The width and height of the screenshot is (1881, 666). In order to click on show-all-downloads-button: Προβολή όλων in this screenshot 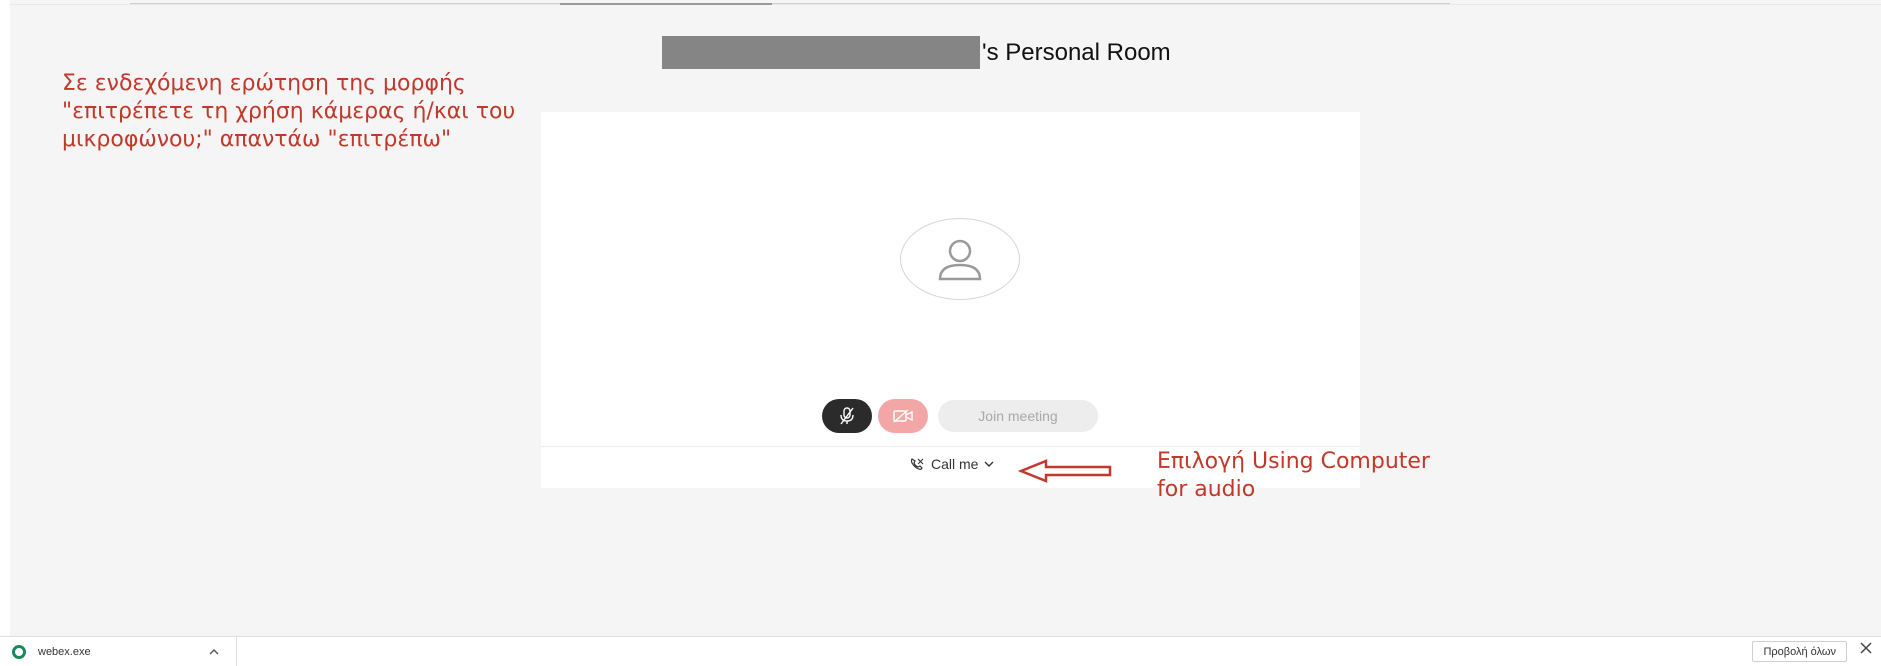, I will do `click(1799, 651)`.